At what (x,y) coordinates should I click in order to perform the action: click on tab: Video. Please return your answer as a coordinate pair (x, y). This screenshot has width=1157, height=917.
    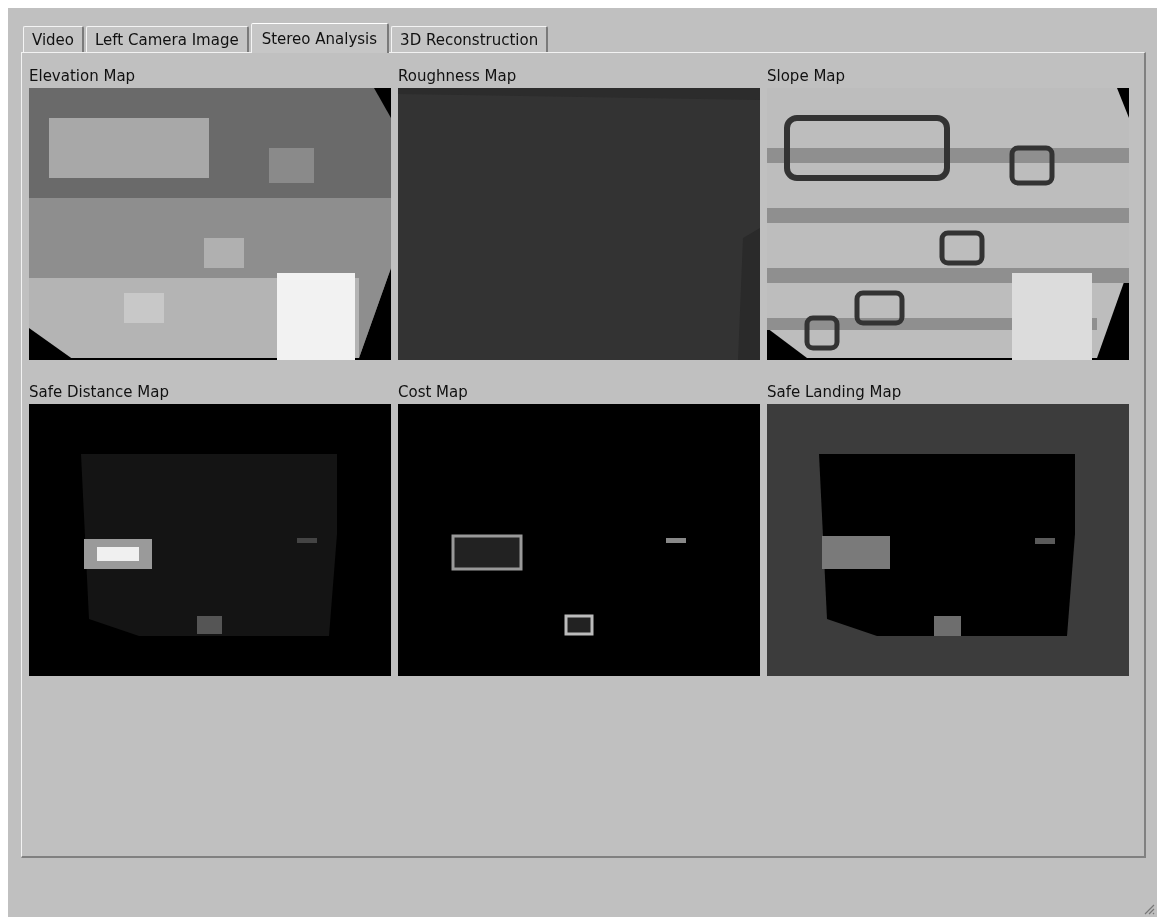
    Looking at the image, I should click on (54, 39).